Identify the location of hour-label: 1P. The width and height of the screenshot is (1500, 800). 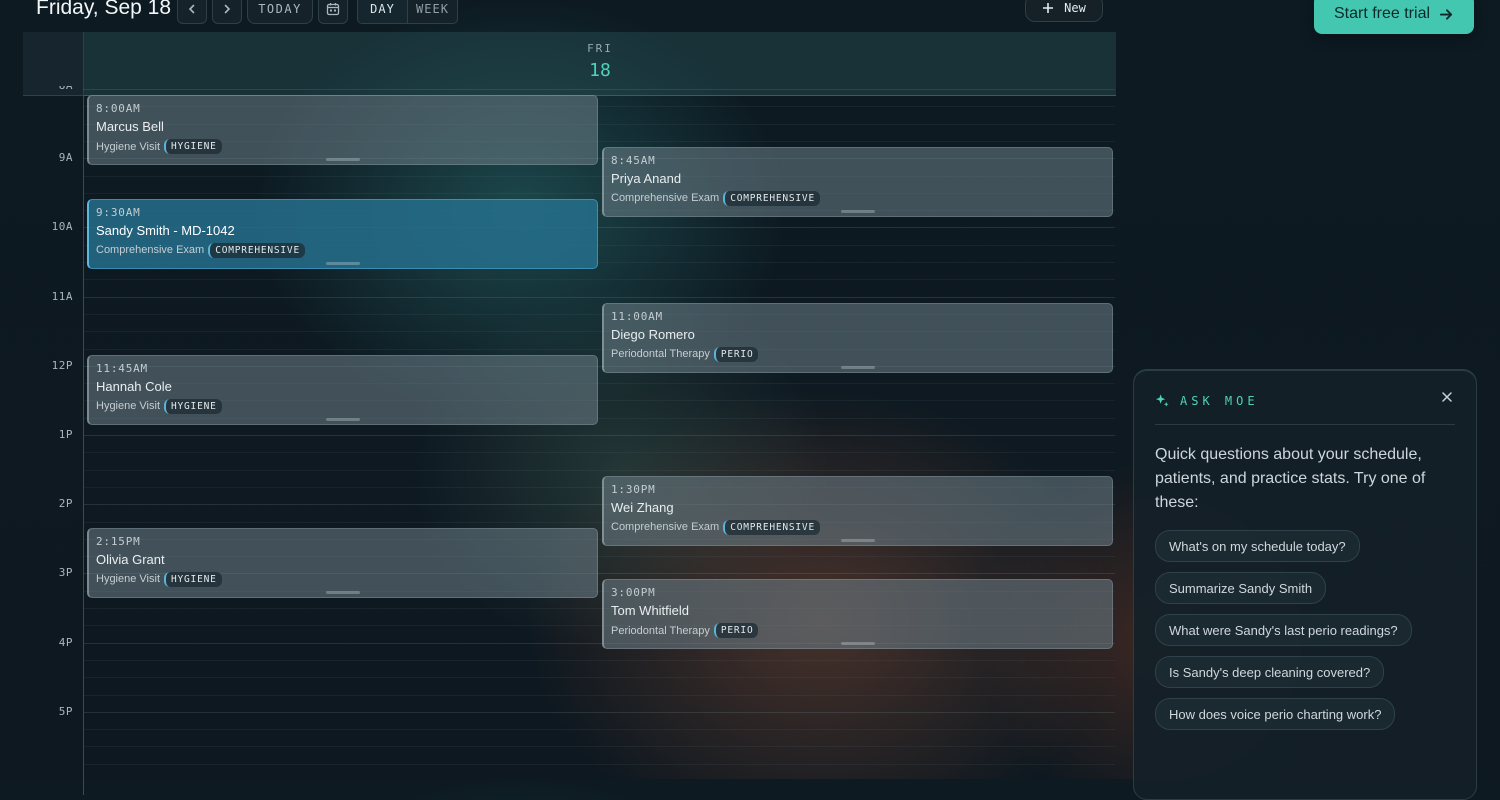
(65, 434).